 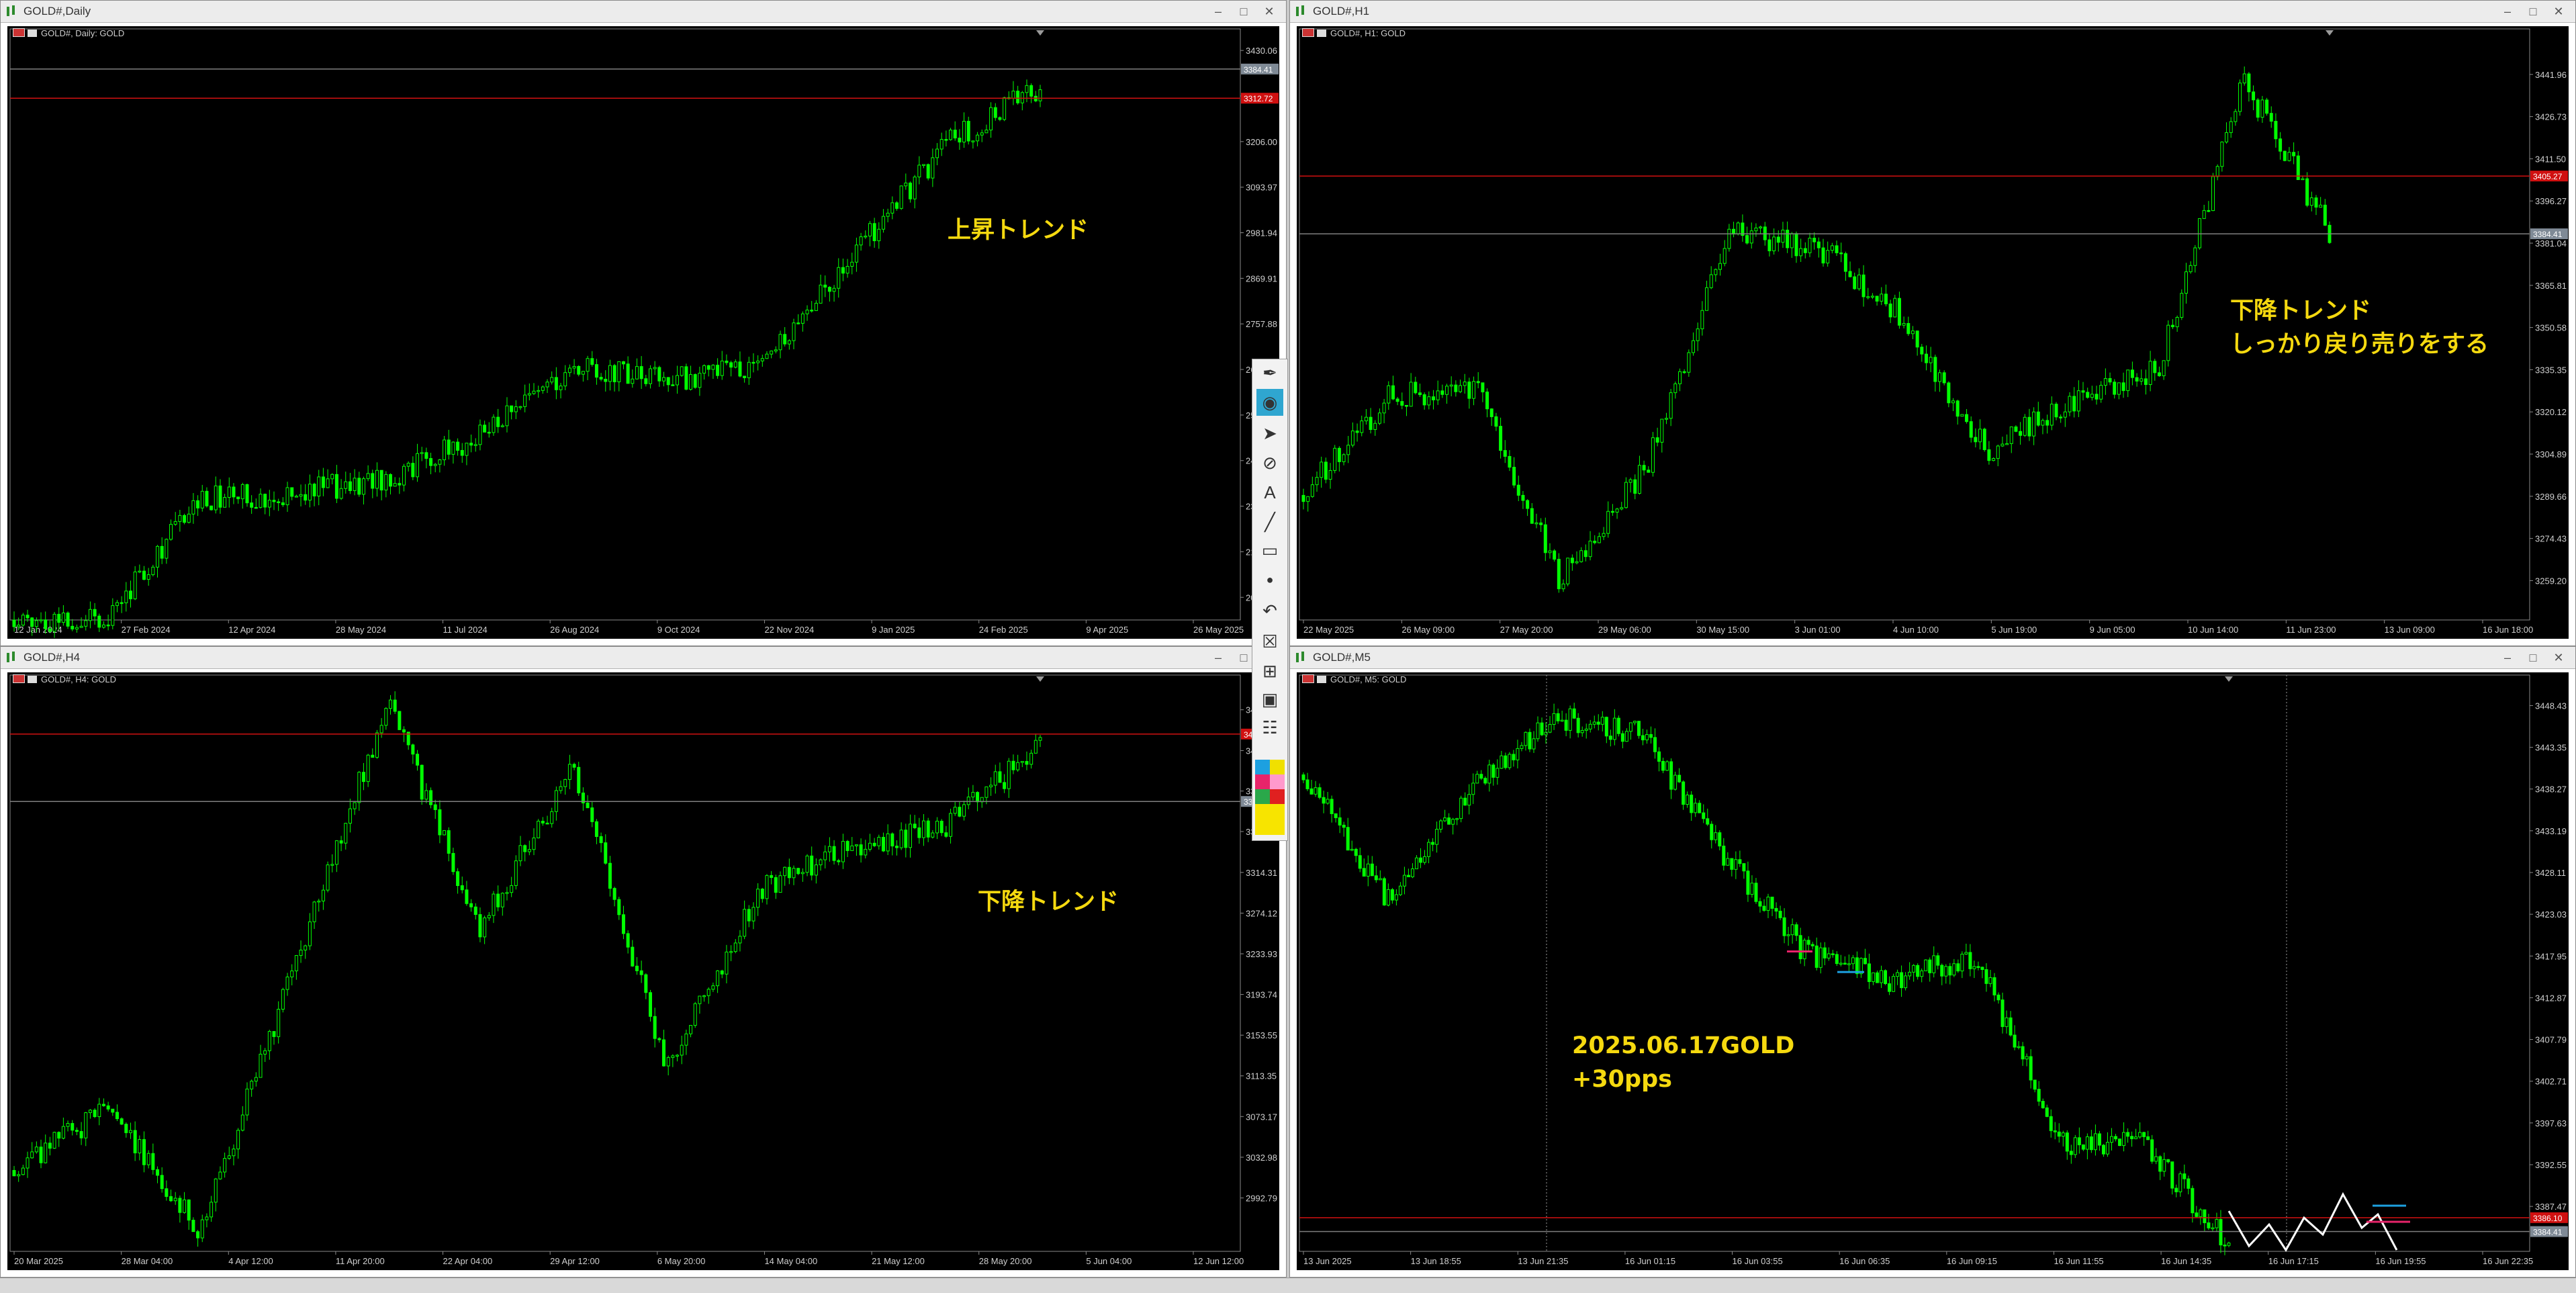 What do you see at coordinates (643, 12) in the screenshot?
I see `window-title-bar: GOLD#,Daily – □ ✕` at bounding box center [643, 12].